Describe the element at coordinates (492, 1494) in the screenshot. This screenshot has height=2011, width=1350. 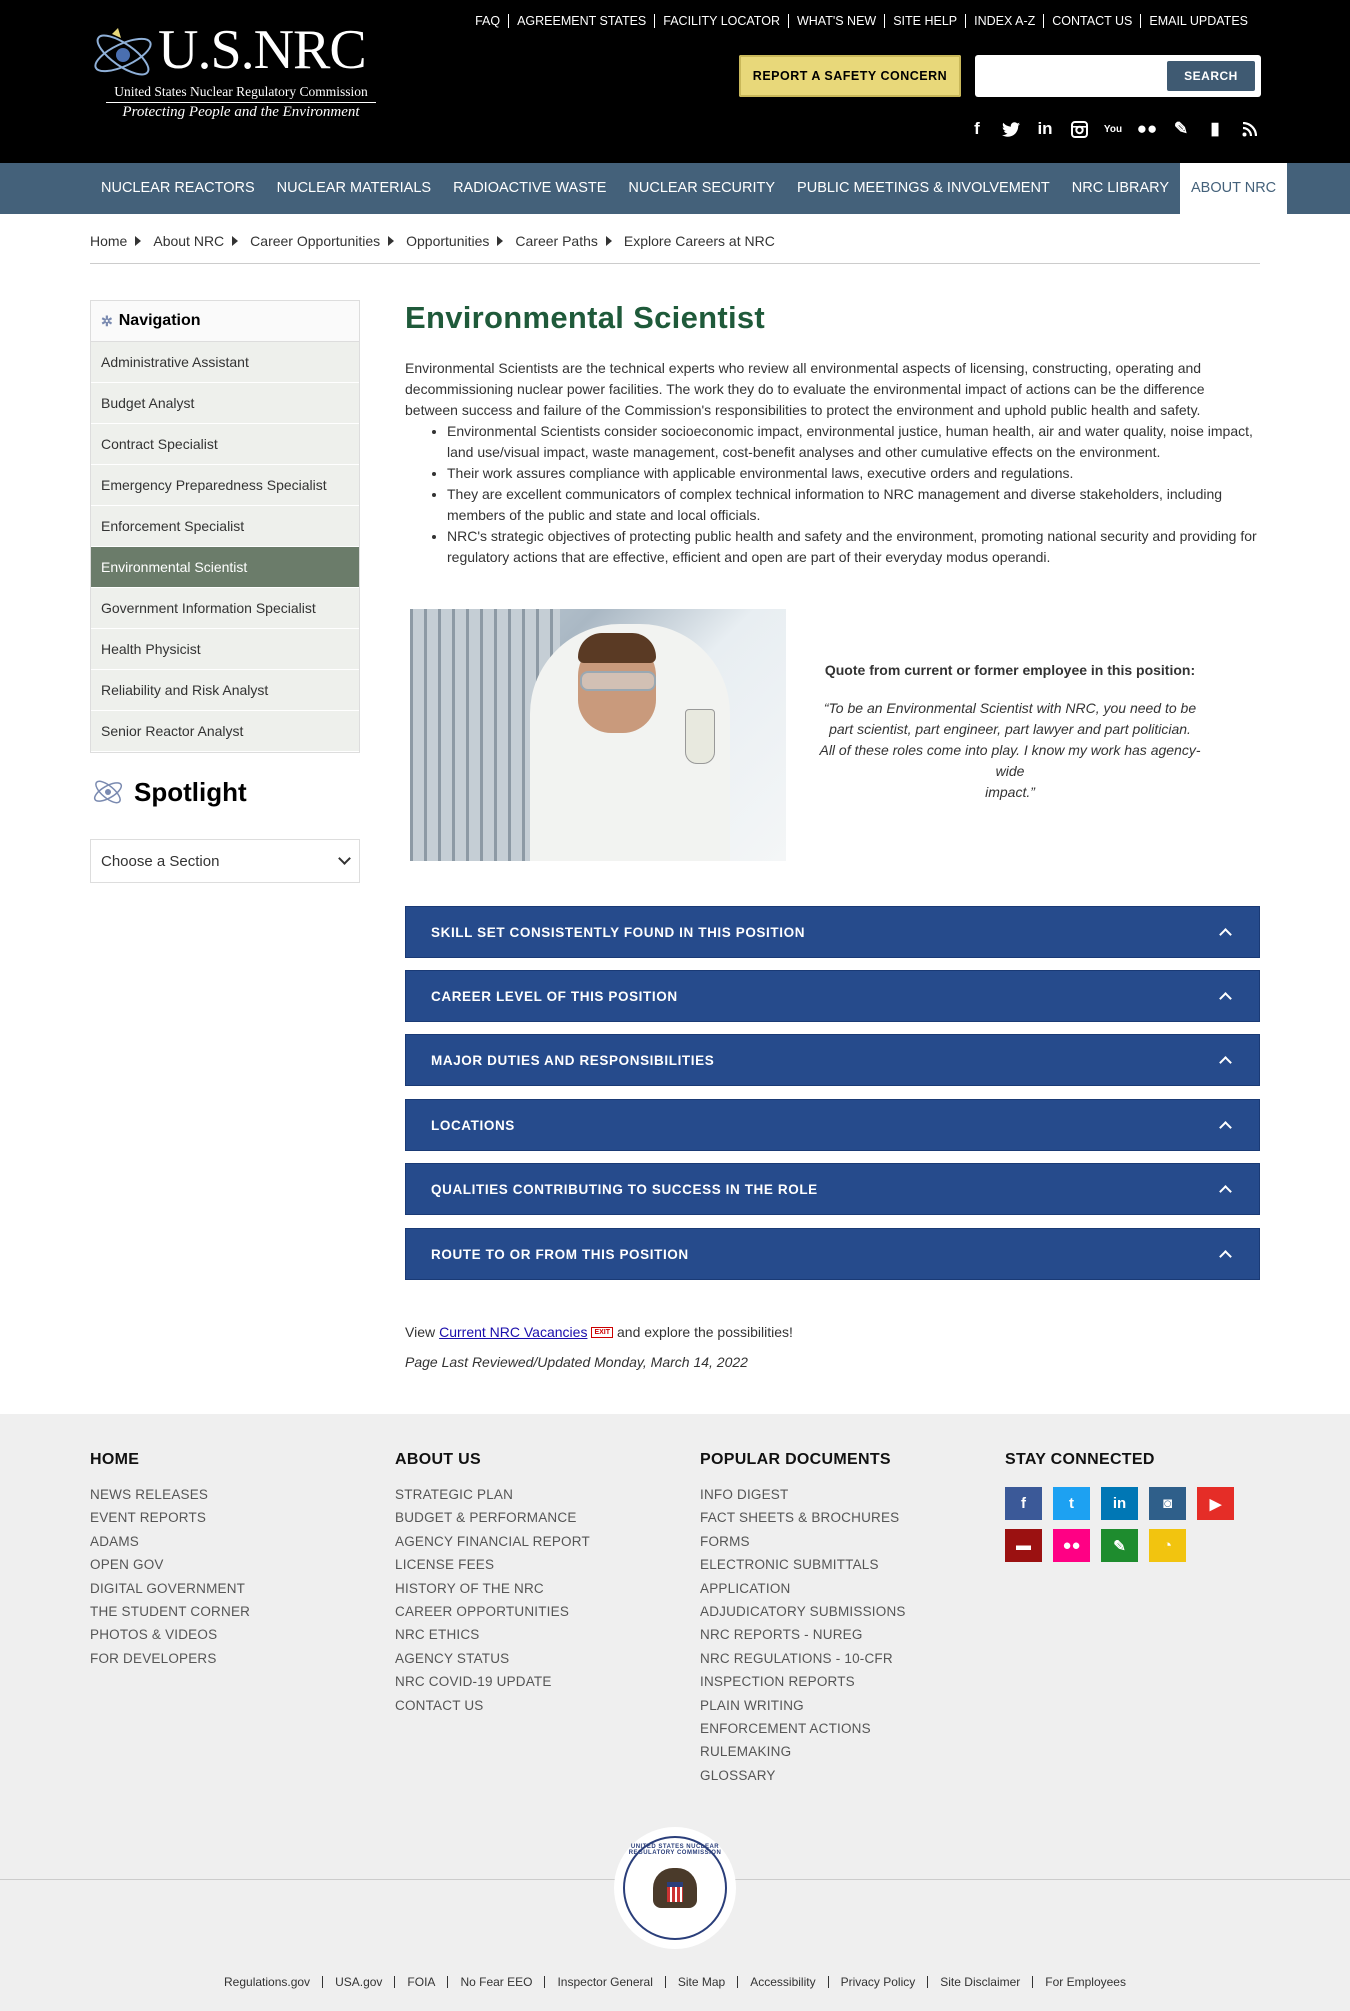
I see `footer-link: STRATEGIC PLAN` at that location.